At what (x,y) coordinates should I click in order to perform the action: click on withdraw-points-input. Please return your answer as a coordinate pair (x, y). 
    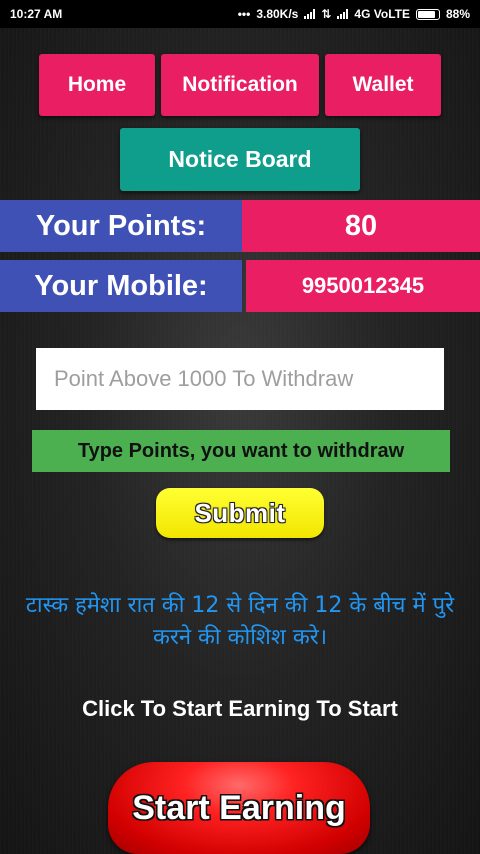
    Looking at the image, I should click on (240, 379).